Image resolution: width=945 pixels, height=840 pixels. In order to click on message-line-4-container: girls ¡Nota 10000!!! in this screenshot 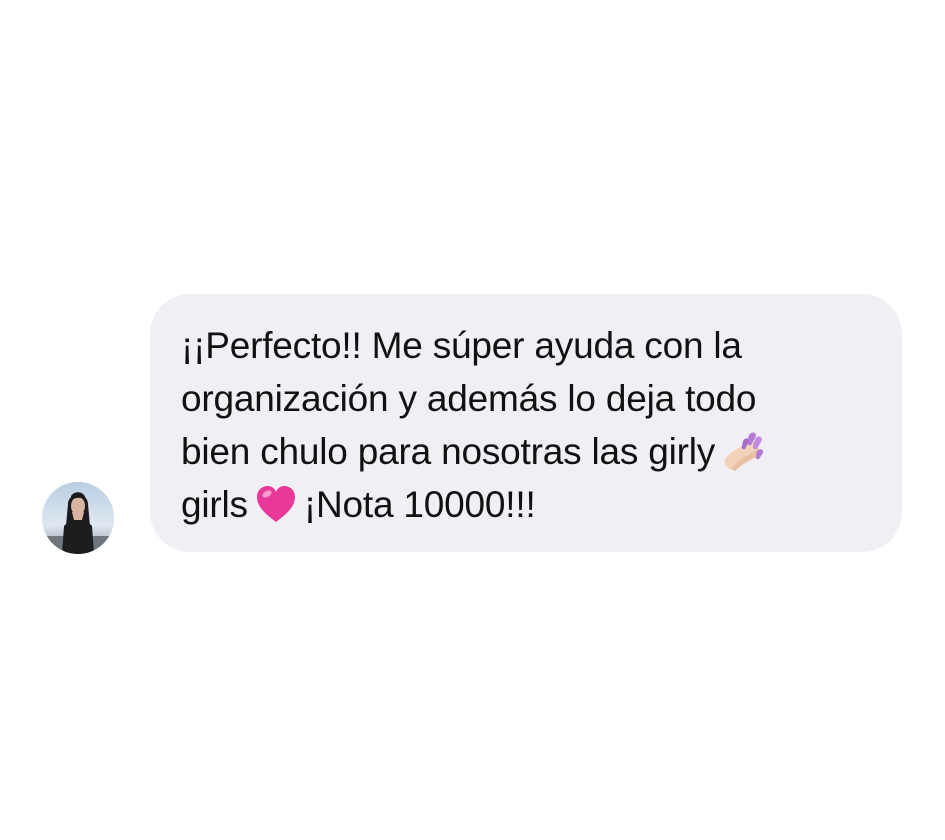, I will do `click(531, 504)`.